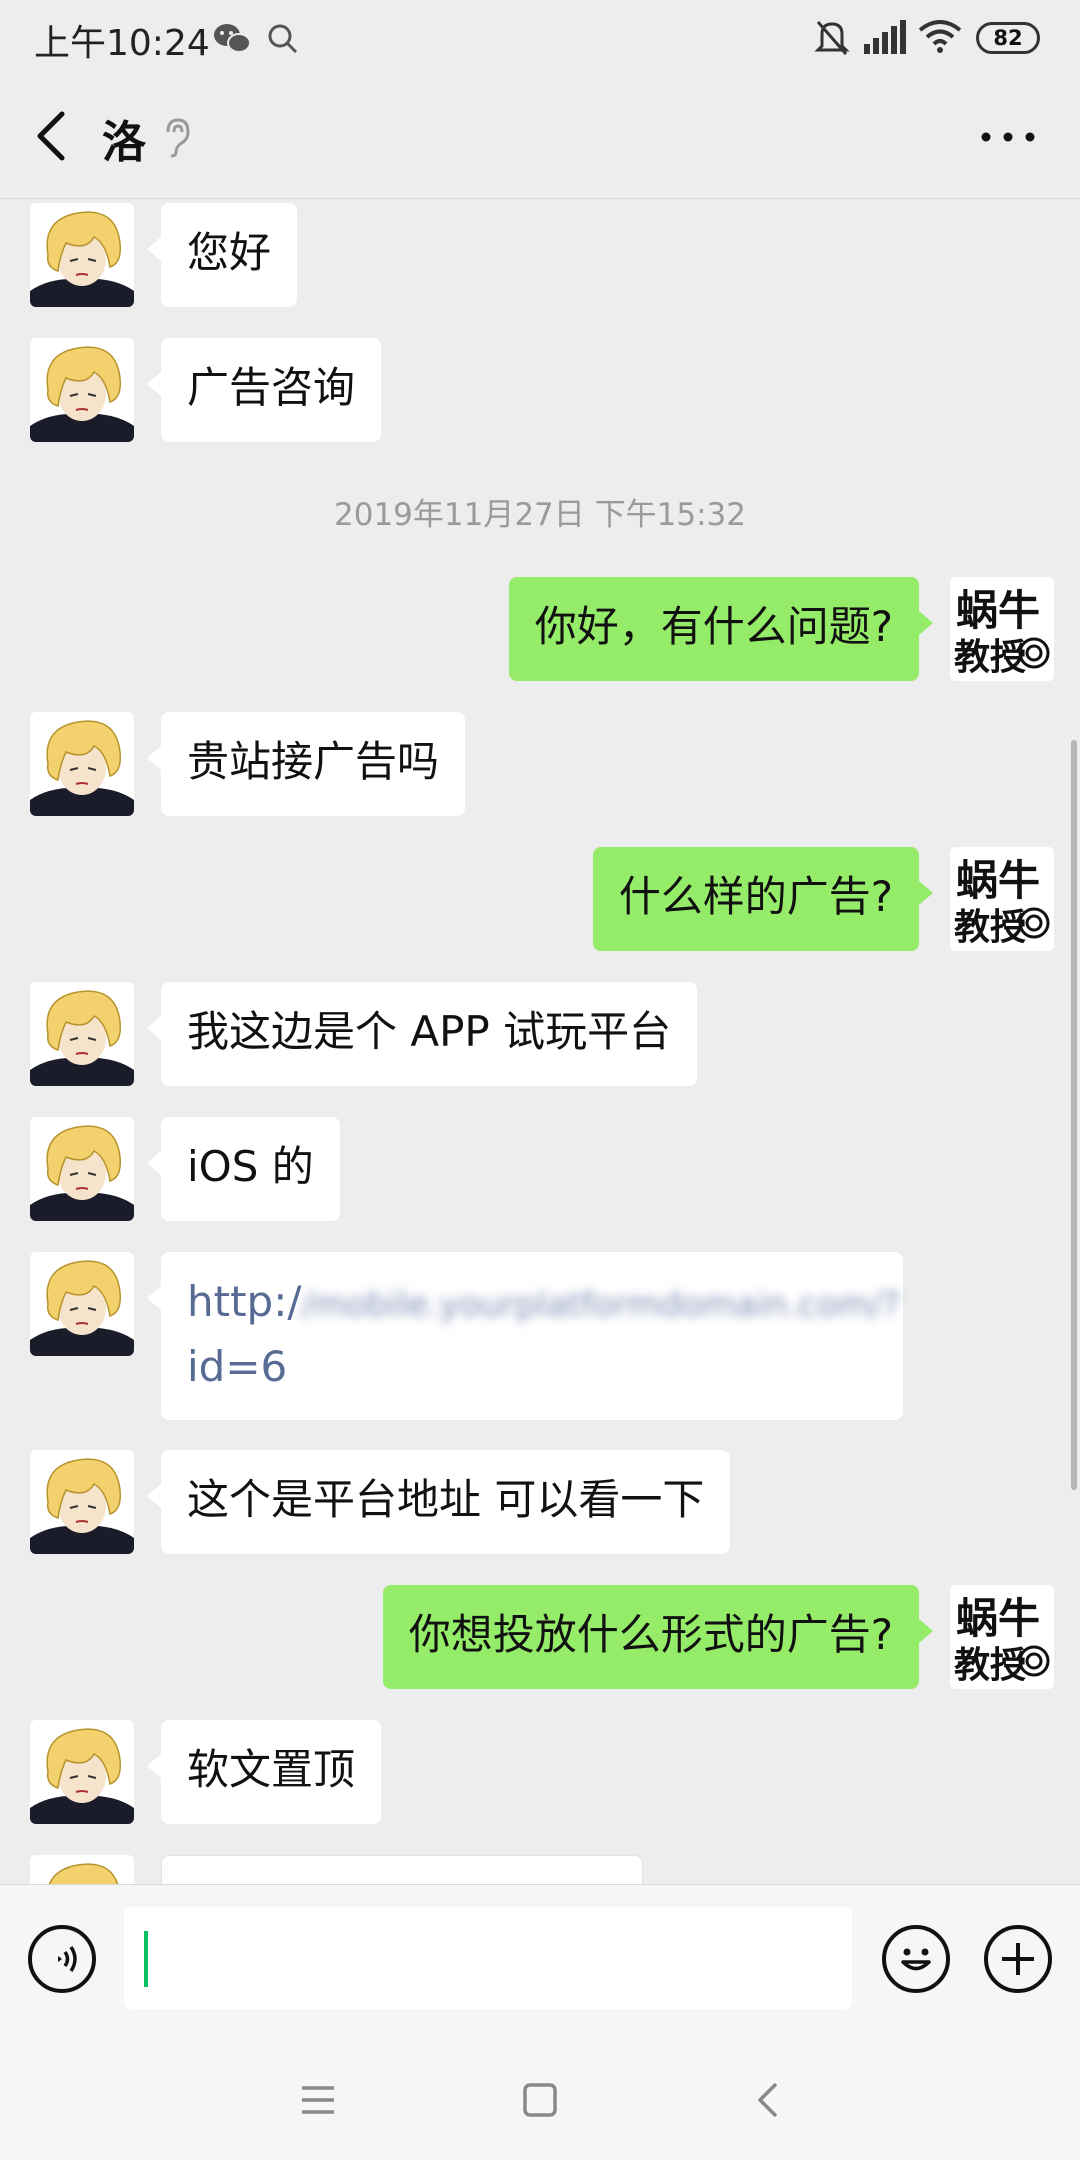 The height and width of the screenshot is (2160, 1080). I want to click on message-bubble-outgoing: 你好，有什么问题?, so click(721, 629).